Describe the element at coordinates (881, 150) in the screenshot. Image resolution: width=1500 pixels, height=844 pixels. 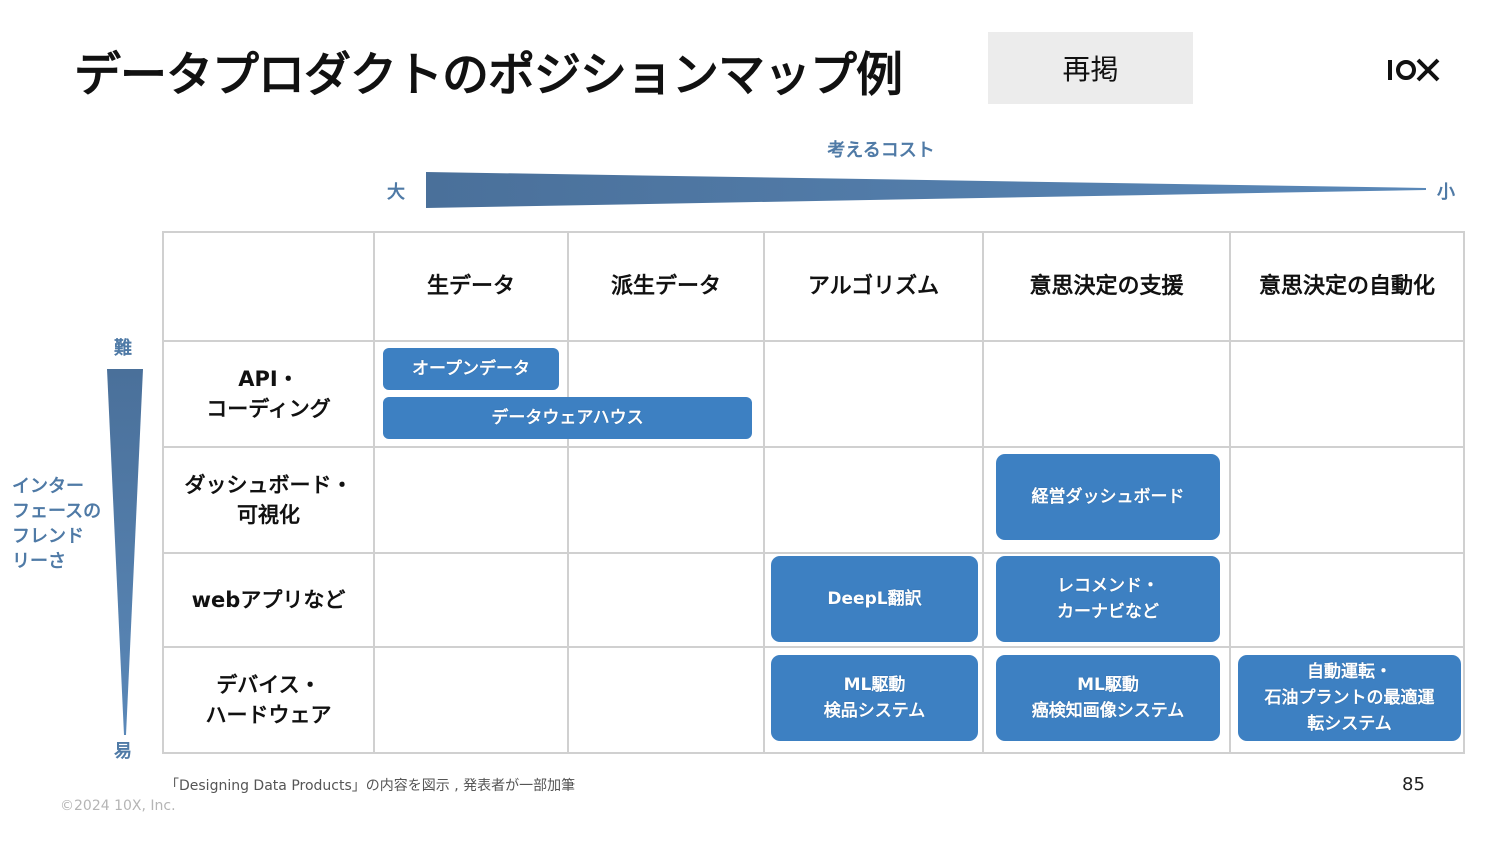
I see `cost-axis-title: 考えるコスト` at that location.